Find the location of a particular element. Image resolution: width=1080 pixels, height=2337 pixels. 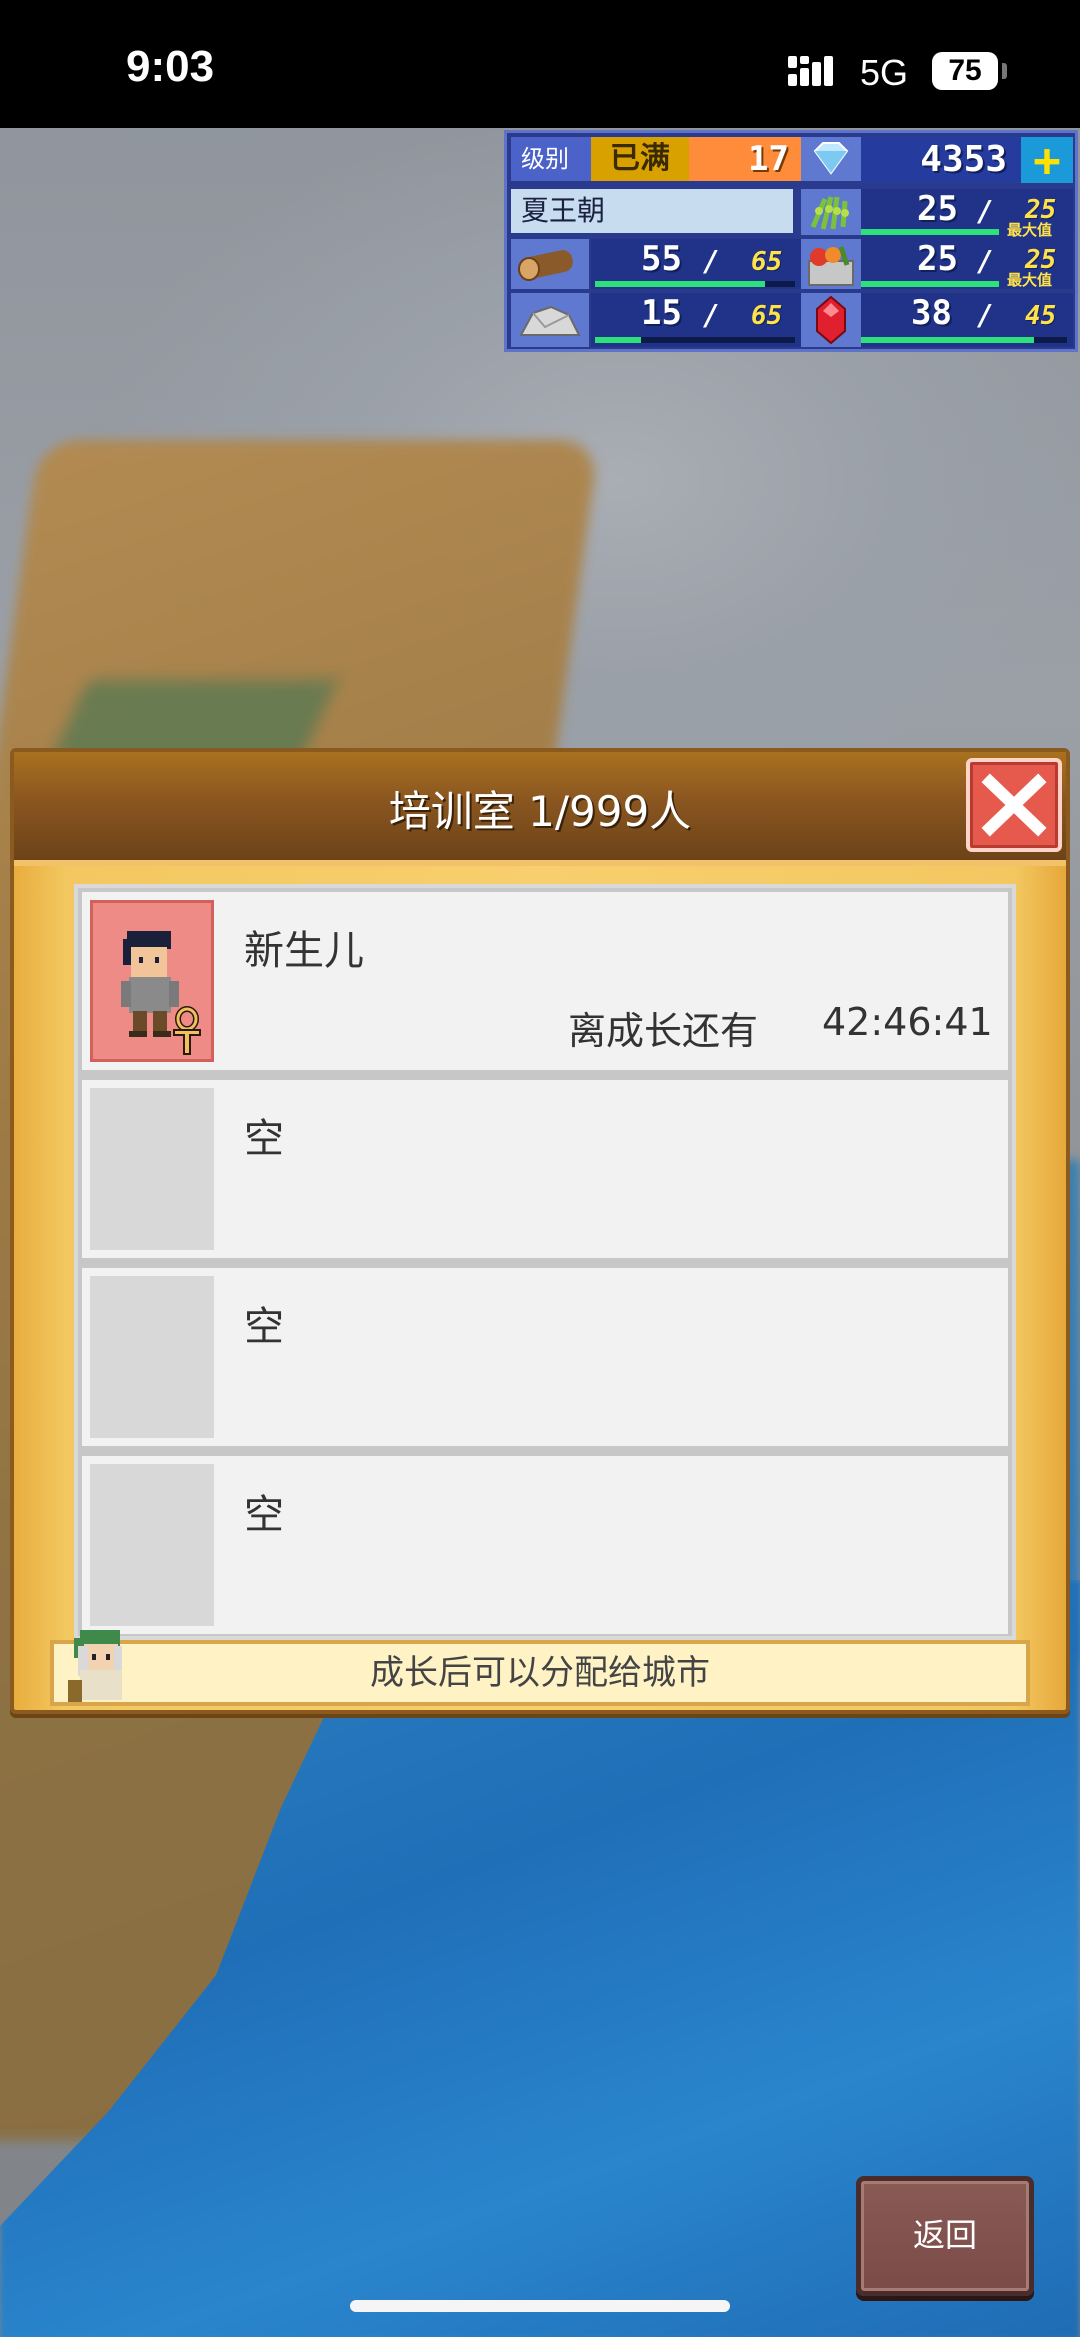

trainee-portrait is located at coordinates (152, 981).